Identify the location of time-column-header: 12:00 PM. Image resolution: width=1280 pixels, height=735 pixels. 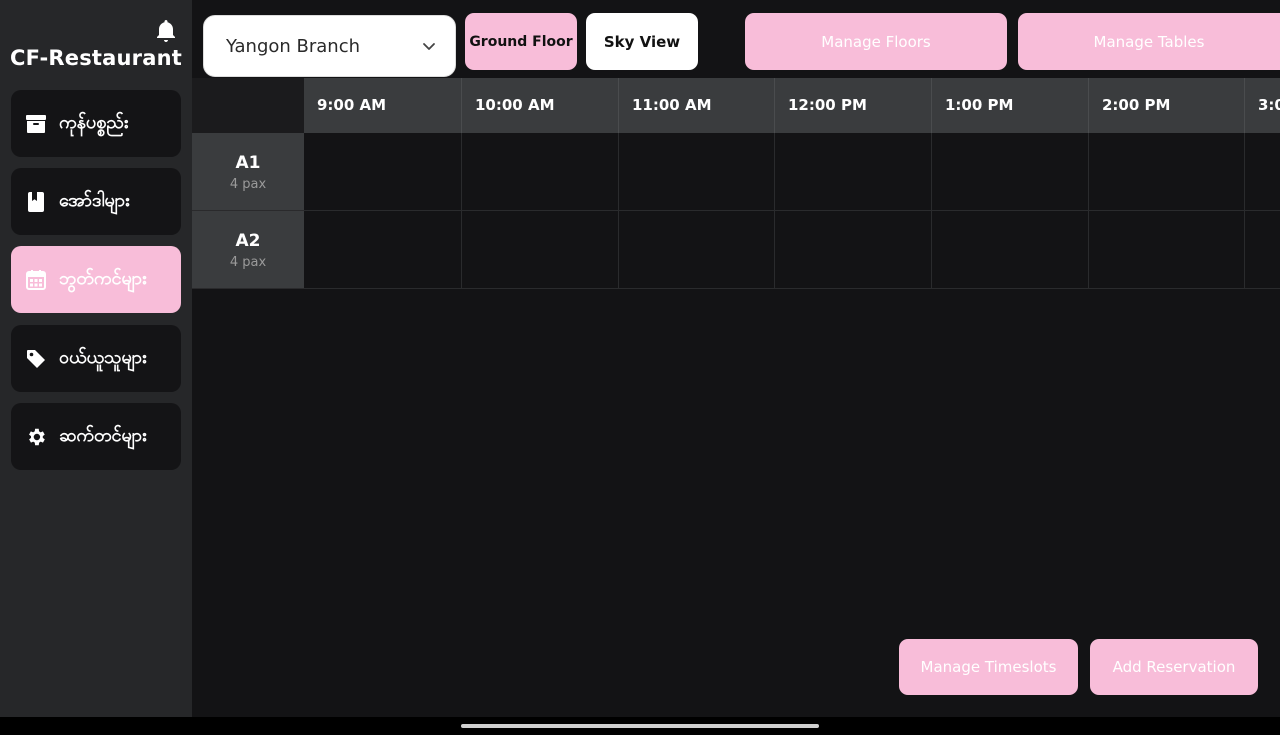
(852, 105).